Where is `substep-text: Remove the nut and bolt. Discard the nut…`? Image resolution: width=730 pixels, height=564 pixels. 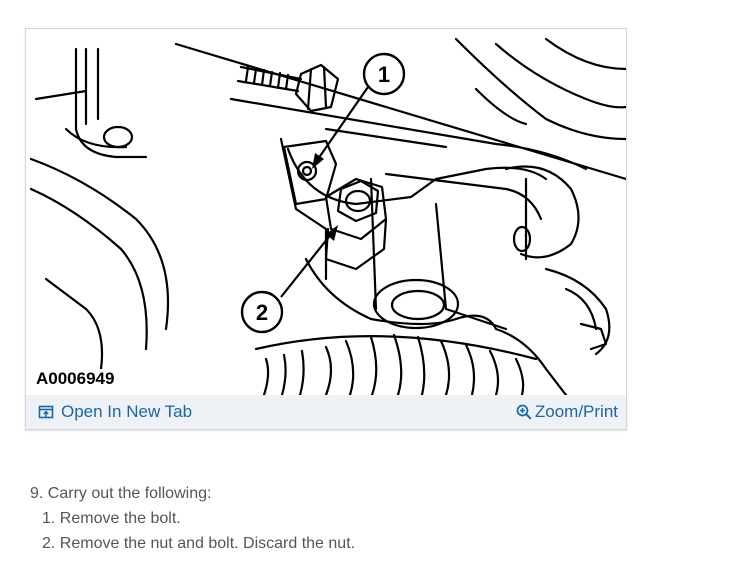 substep-text: Remove the nut and bolt. Discard the nut… is located at coordinates (207, 543).